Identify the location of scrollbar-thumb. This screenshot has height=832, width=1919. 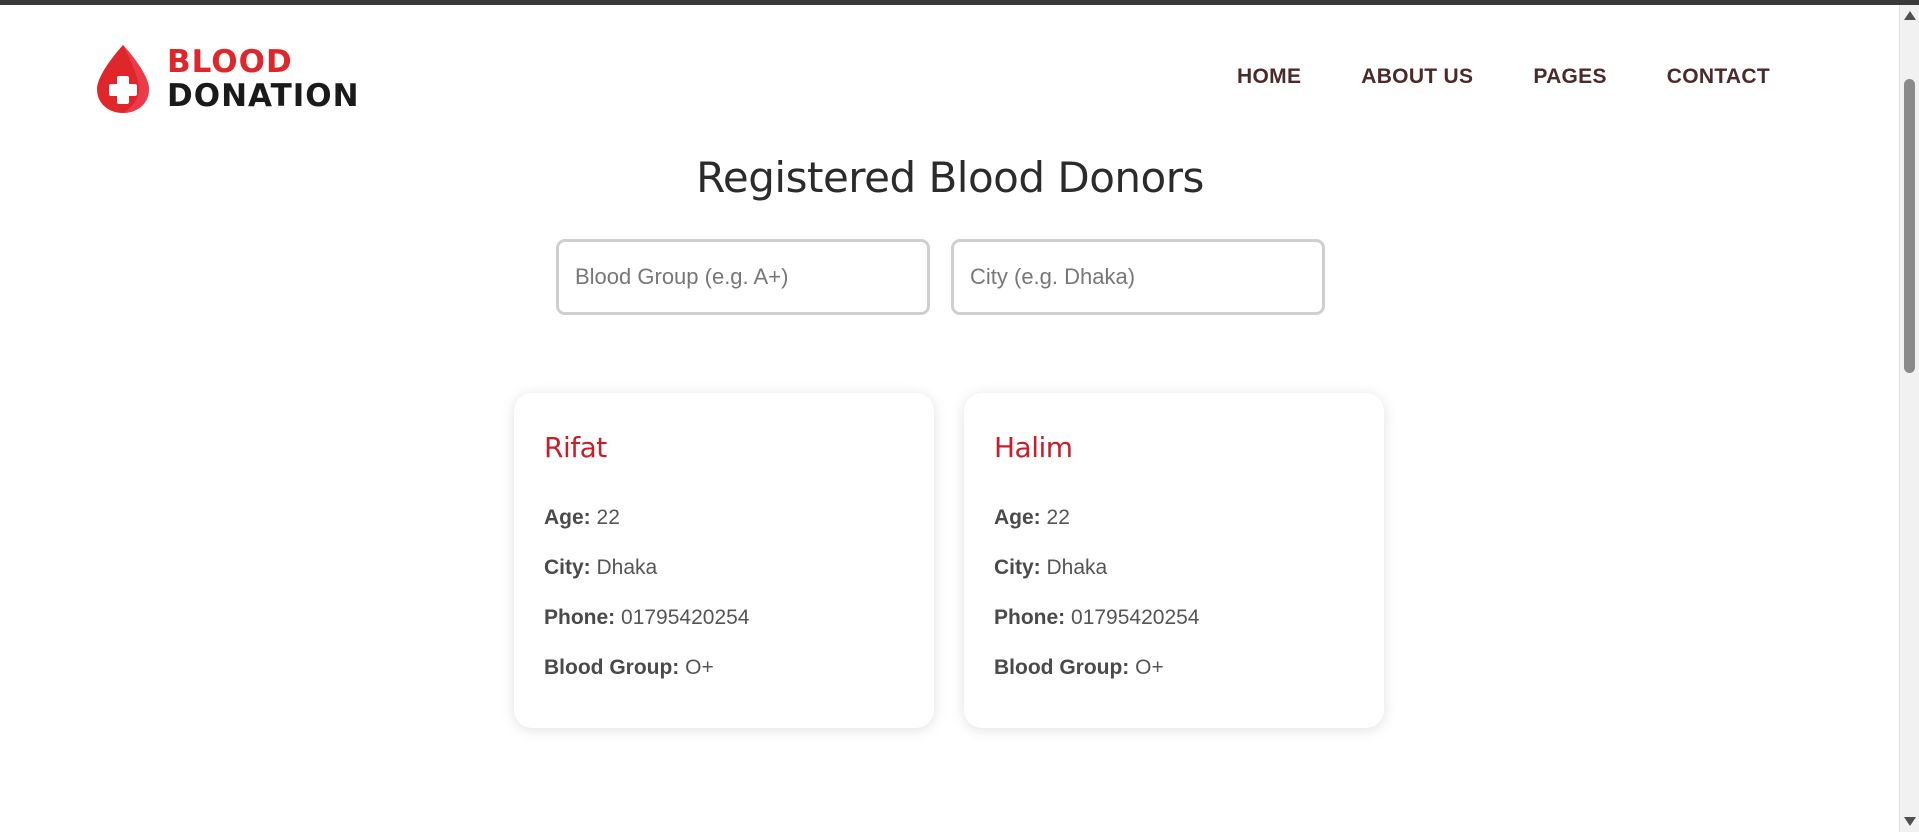
(1909, 226).